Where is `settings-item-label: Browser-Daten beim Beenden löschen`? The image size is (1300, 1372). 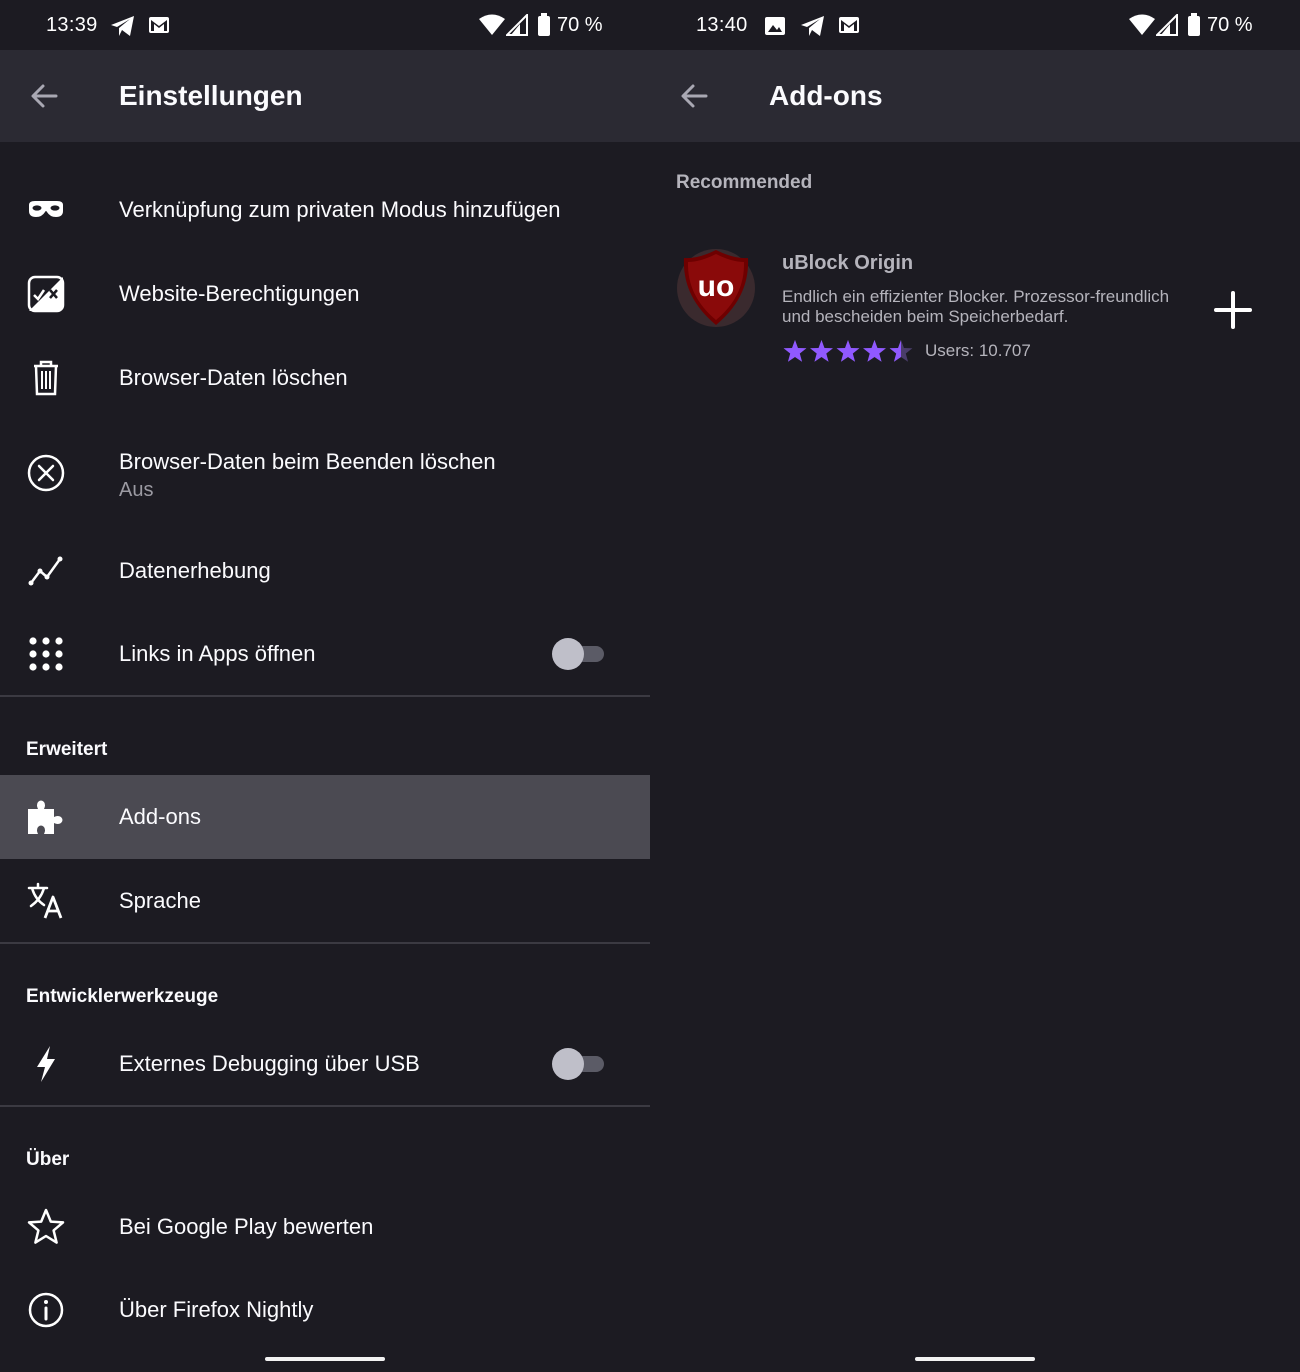
settings-item-label: Browser-Daten beim Beenden löschen is located at coordinates (307, 461).